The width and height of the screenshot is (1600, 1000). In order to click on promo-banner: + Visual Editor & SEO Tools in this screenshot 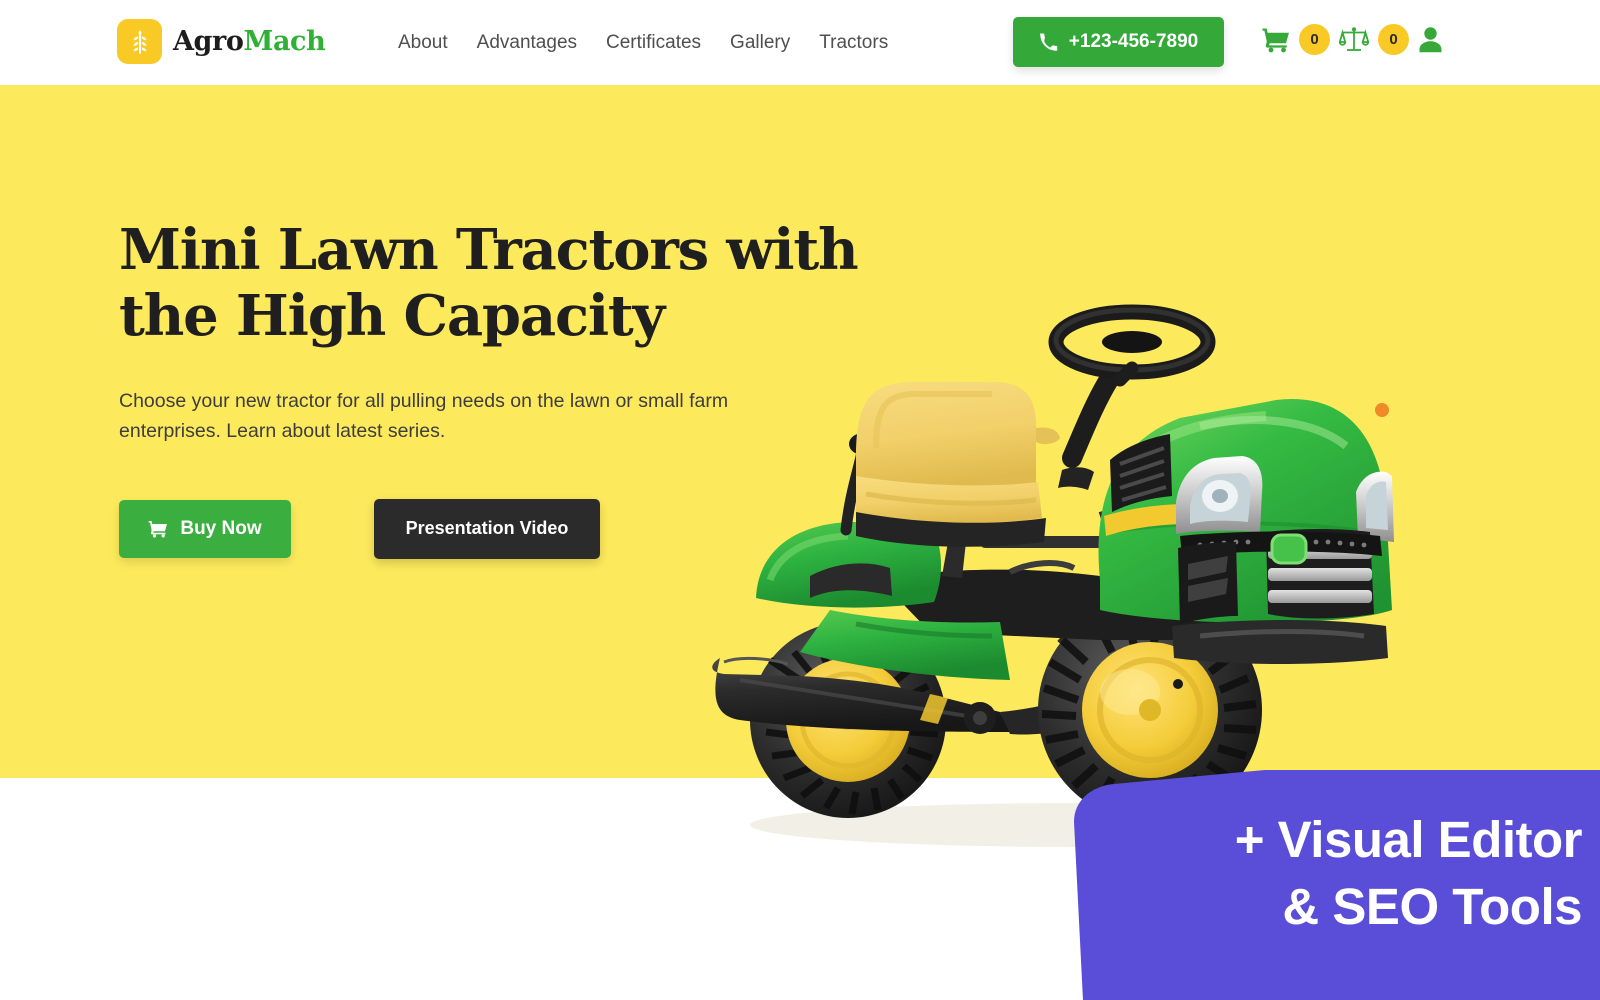, I will do `click(1305, 885)`.